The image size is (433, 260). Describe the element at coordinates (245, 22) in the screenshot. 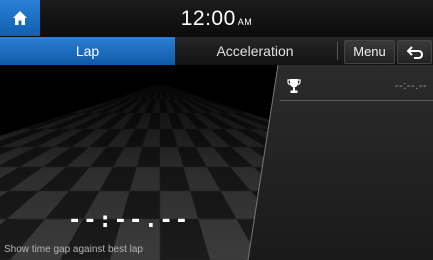

I see `clock-ampm: AM` at that location.